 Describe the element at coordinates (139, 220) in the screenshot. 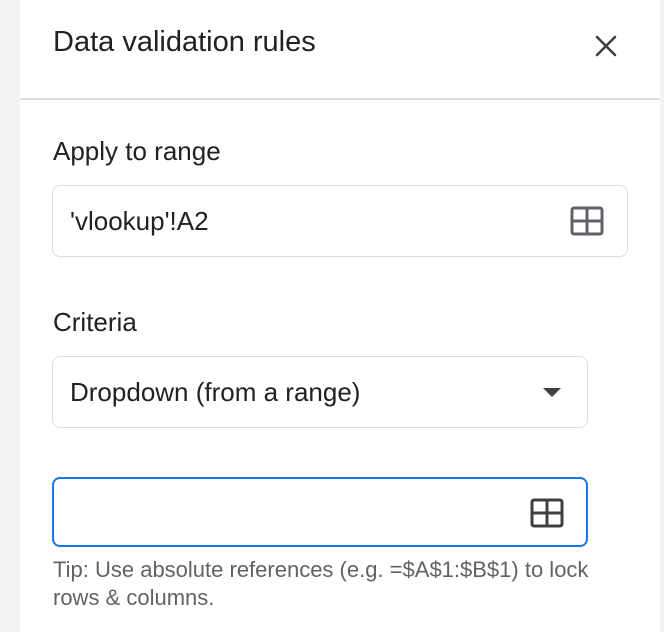

I see `apply-to-range-value: 'vlookup'!A2` at that location.